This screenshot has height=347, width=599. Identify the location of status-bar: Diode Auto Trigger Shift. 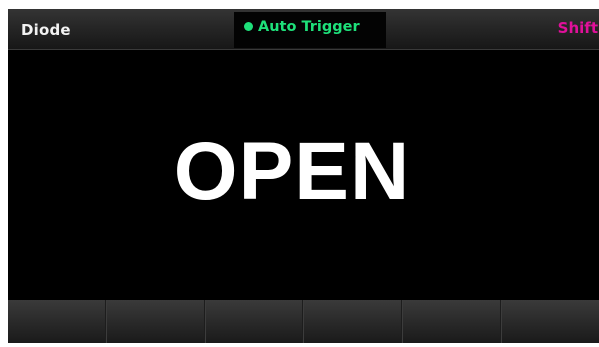
(303, 29).